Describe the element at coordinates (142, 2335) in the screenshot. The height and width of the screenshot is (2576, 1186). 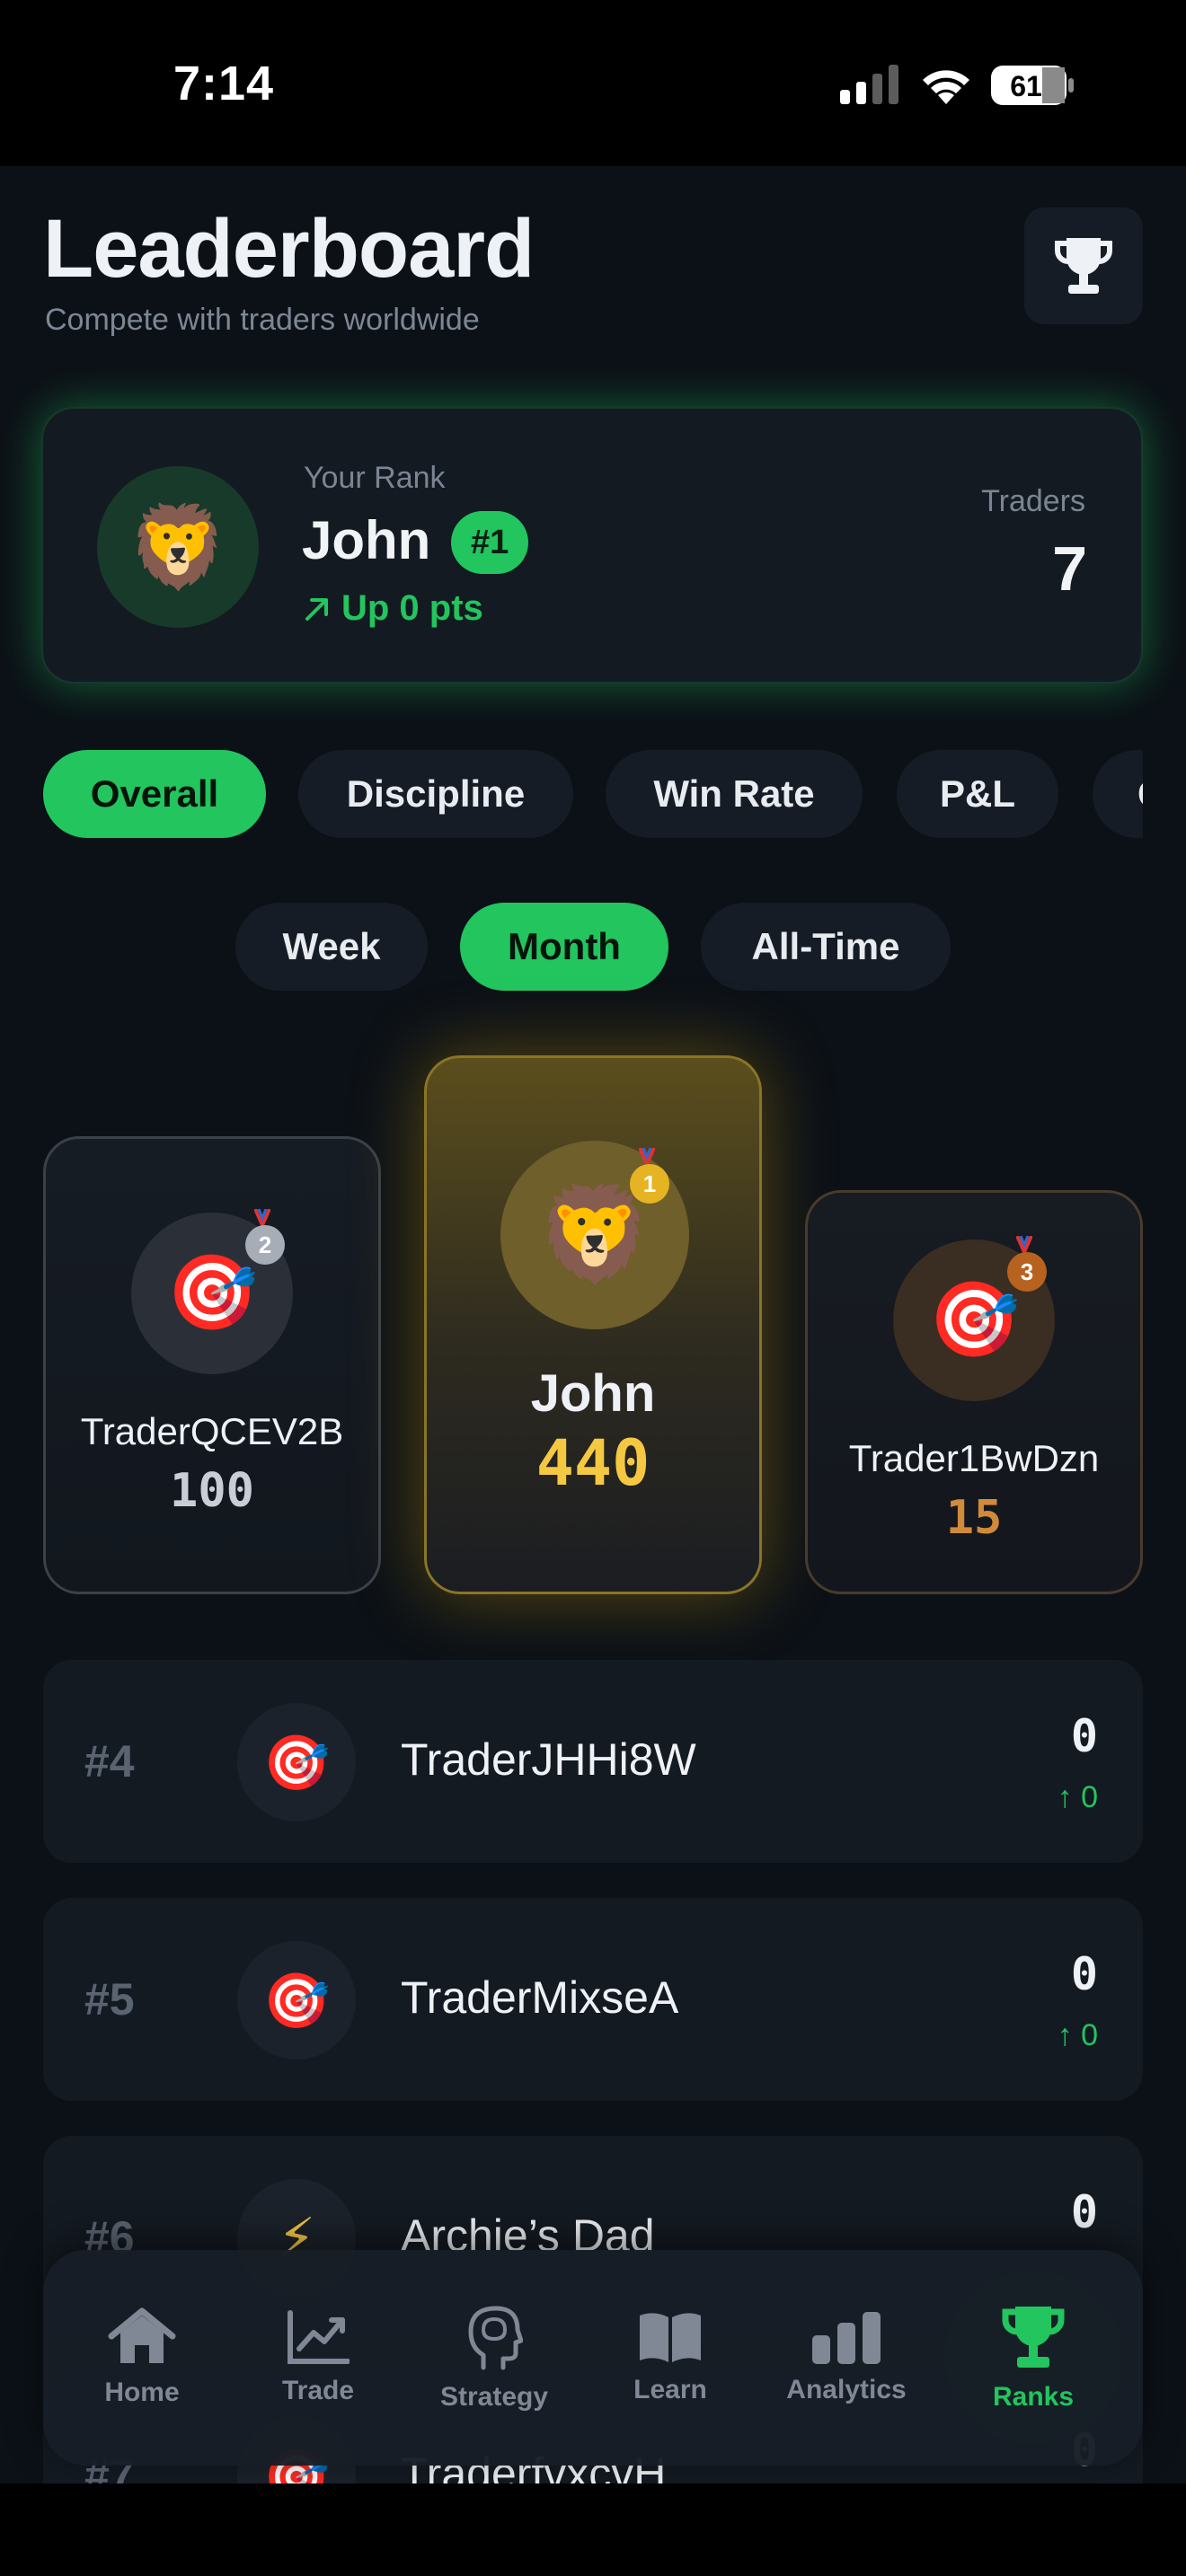
I see `home-icon` at that location.